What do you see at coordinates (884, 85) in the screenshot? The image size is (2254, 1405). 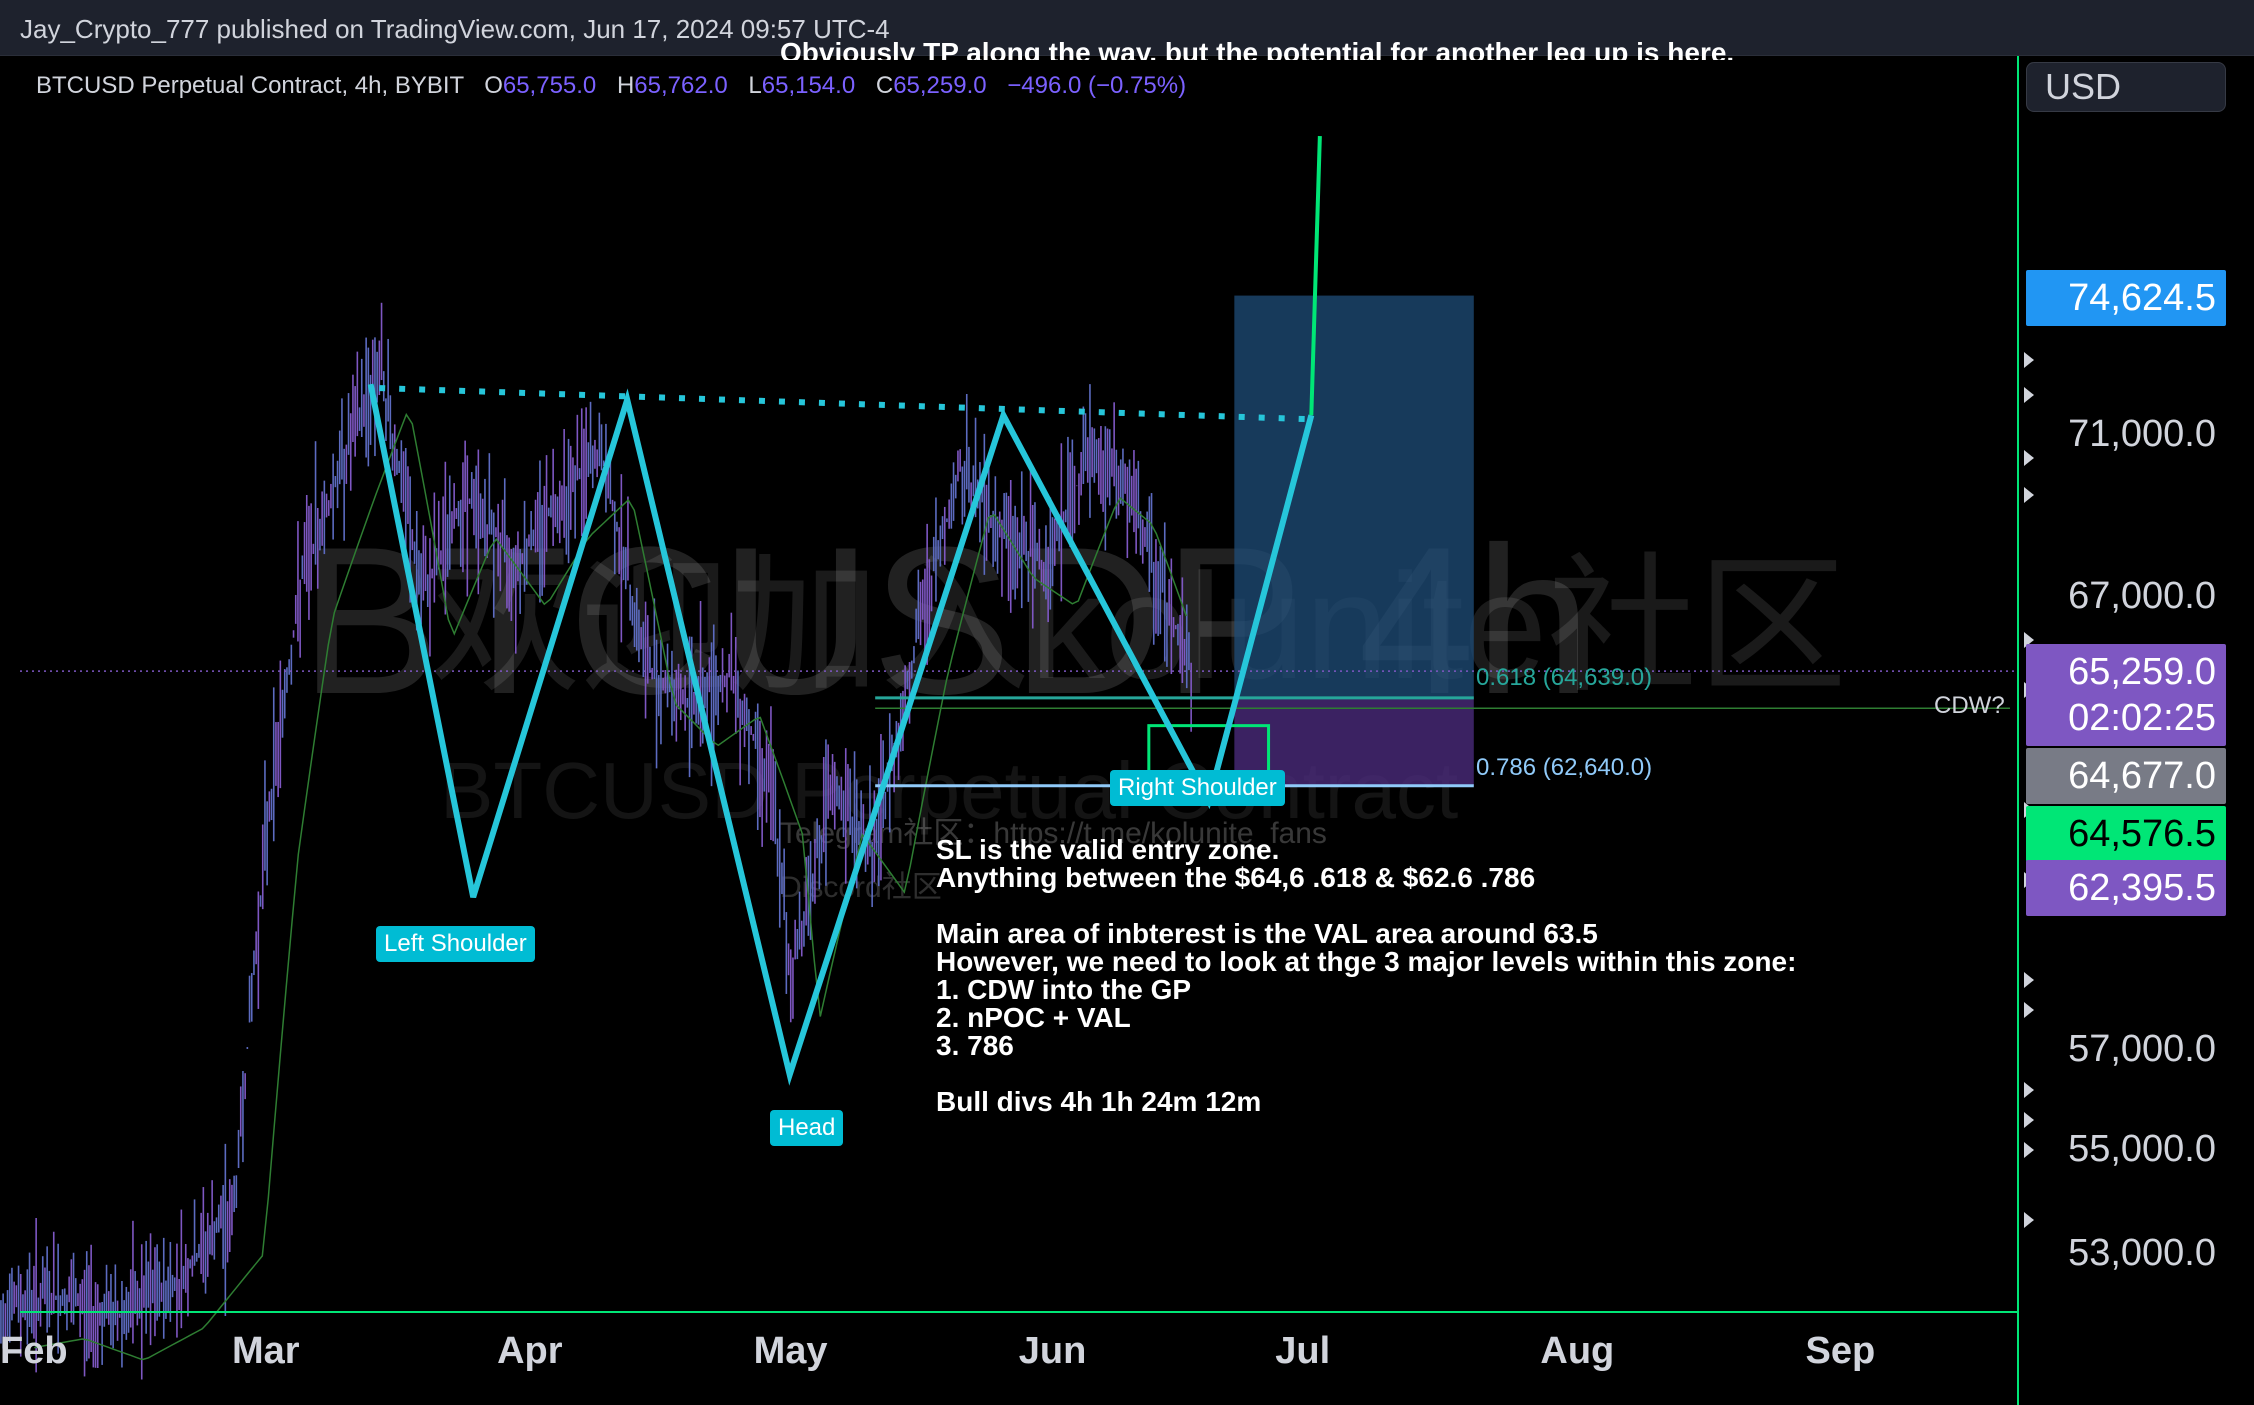 I see `legend-c-label: C` at bounding box center [884, 85].